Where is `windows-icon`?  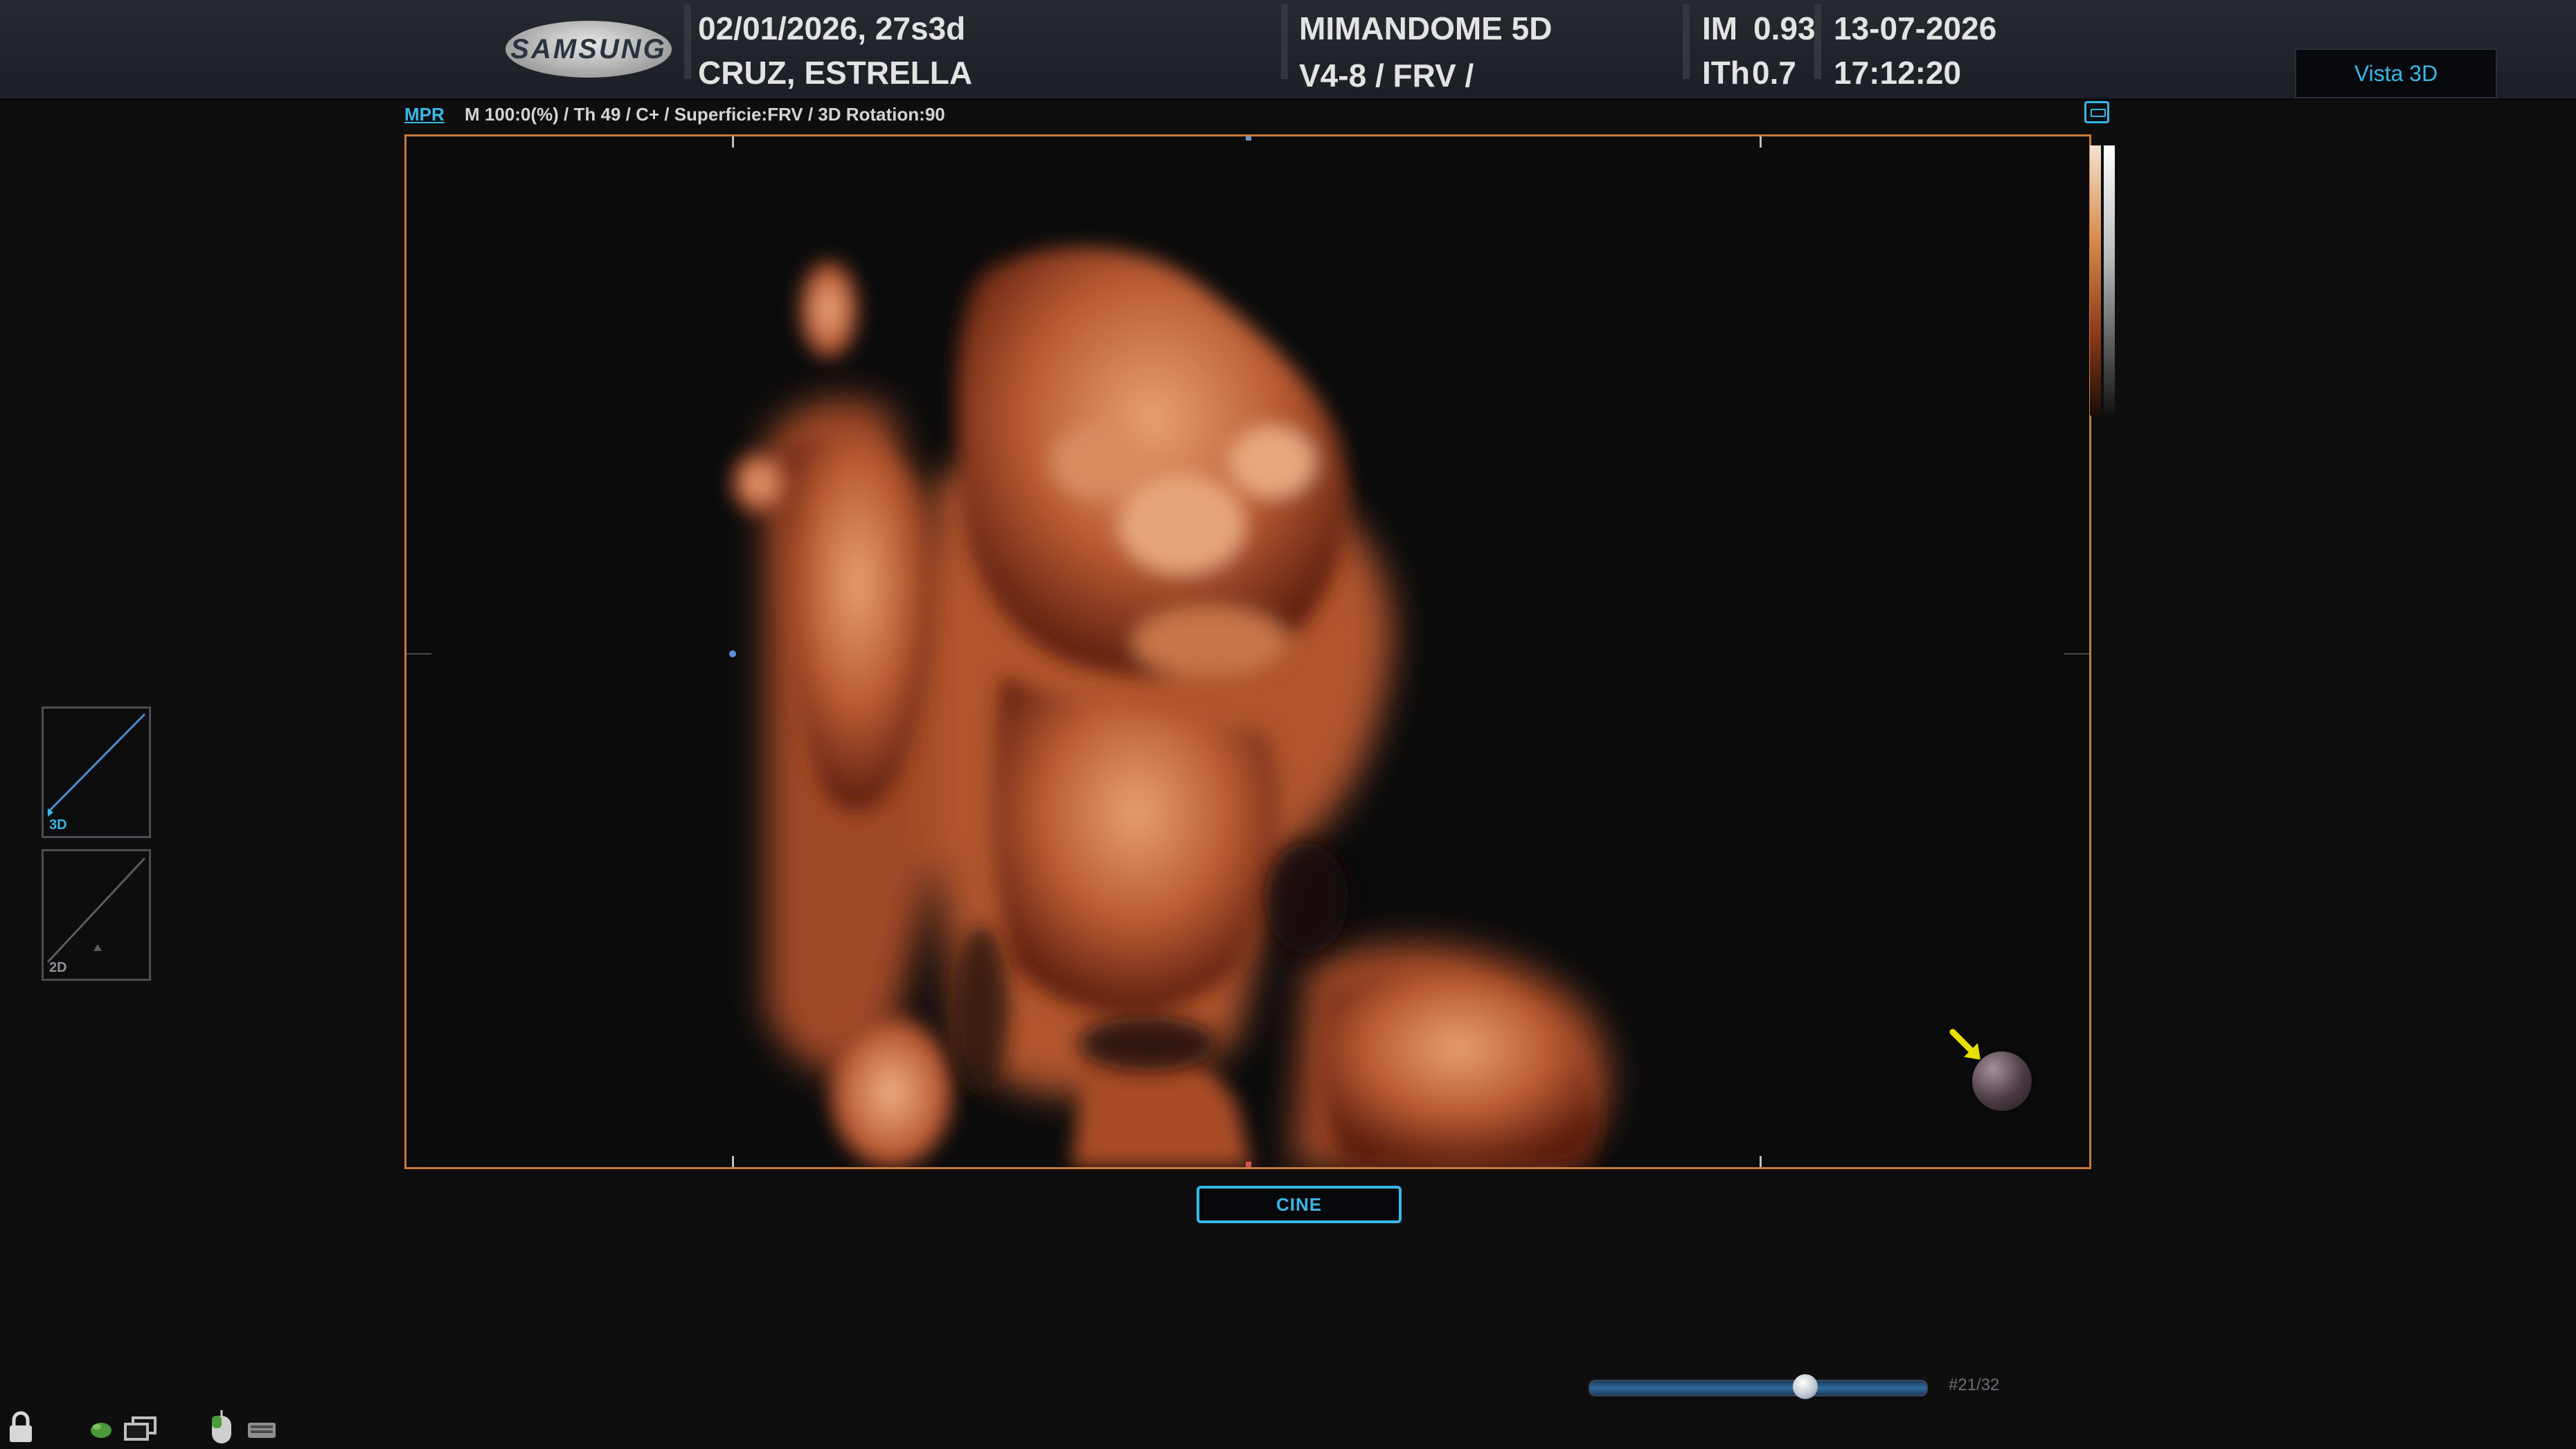 windows-icon is located at coordinates (140, 1428).